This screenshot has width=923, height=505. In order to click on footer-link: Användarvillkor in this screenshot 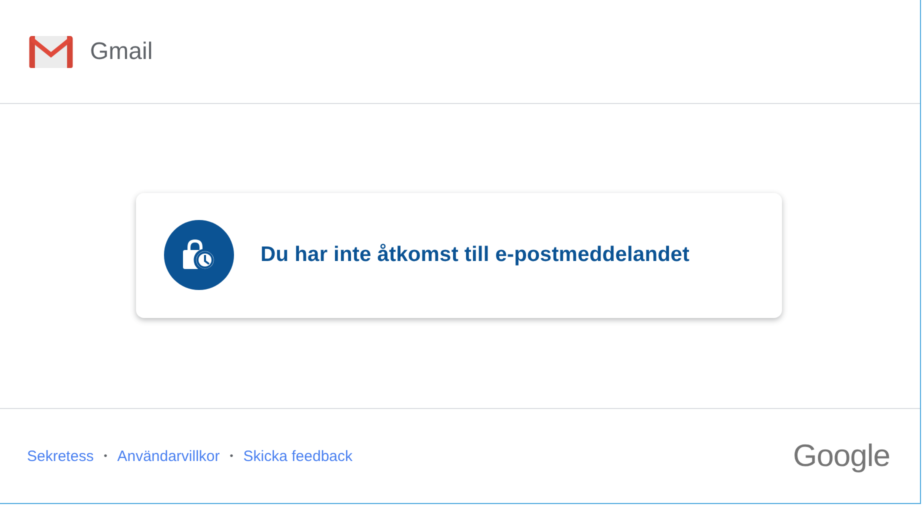, I will do `click(168, 456)`.